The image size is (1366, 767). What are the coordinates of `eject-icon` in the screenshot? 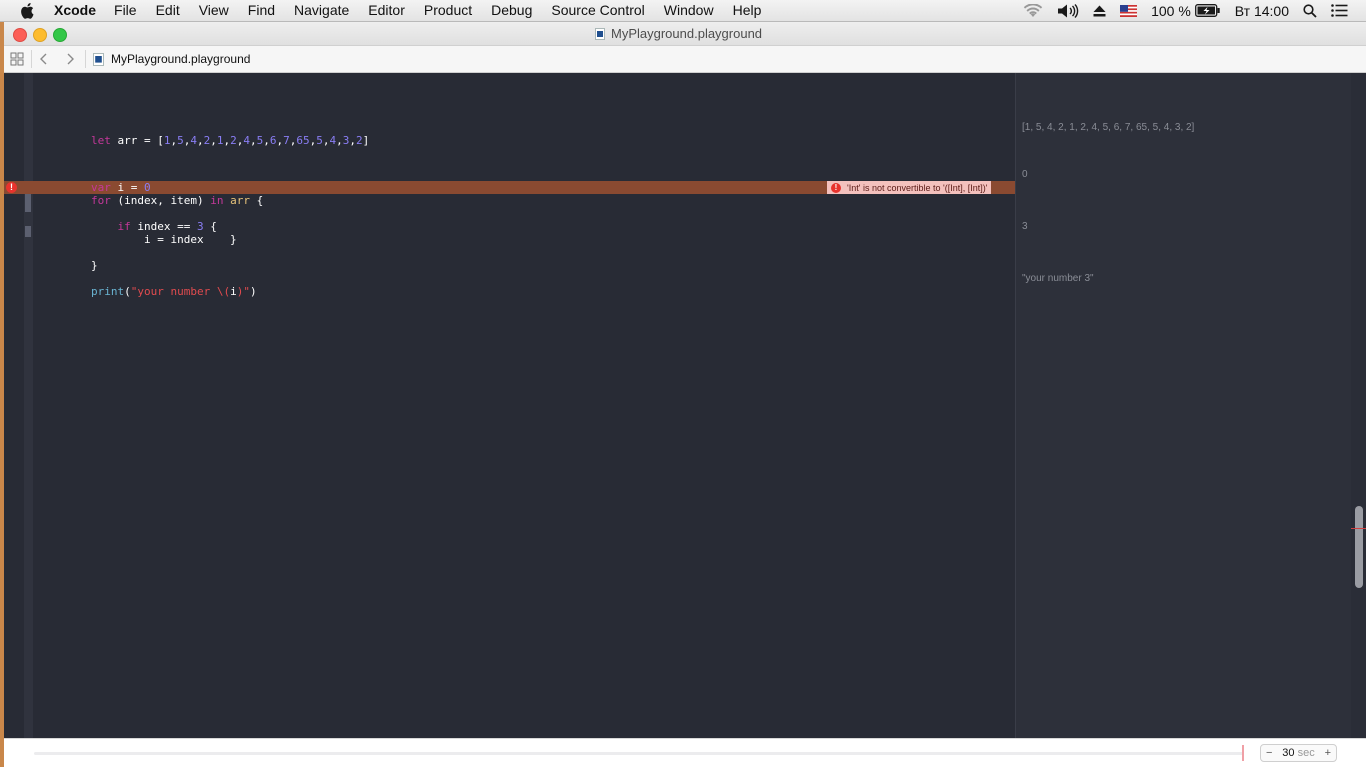 It's located at (1099, 11).